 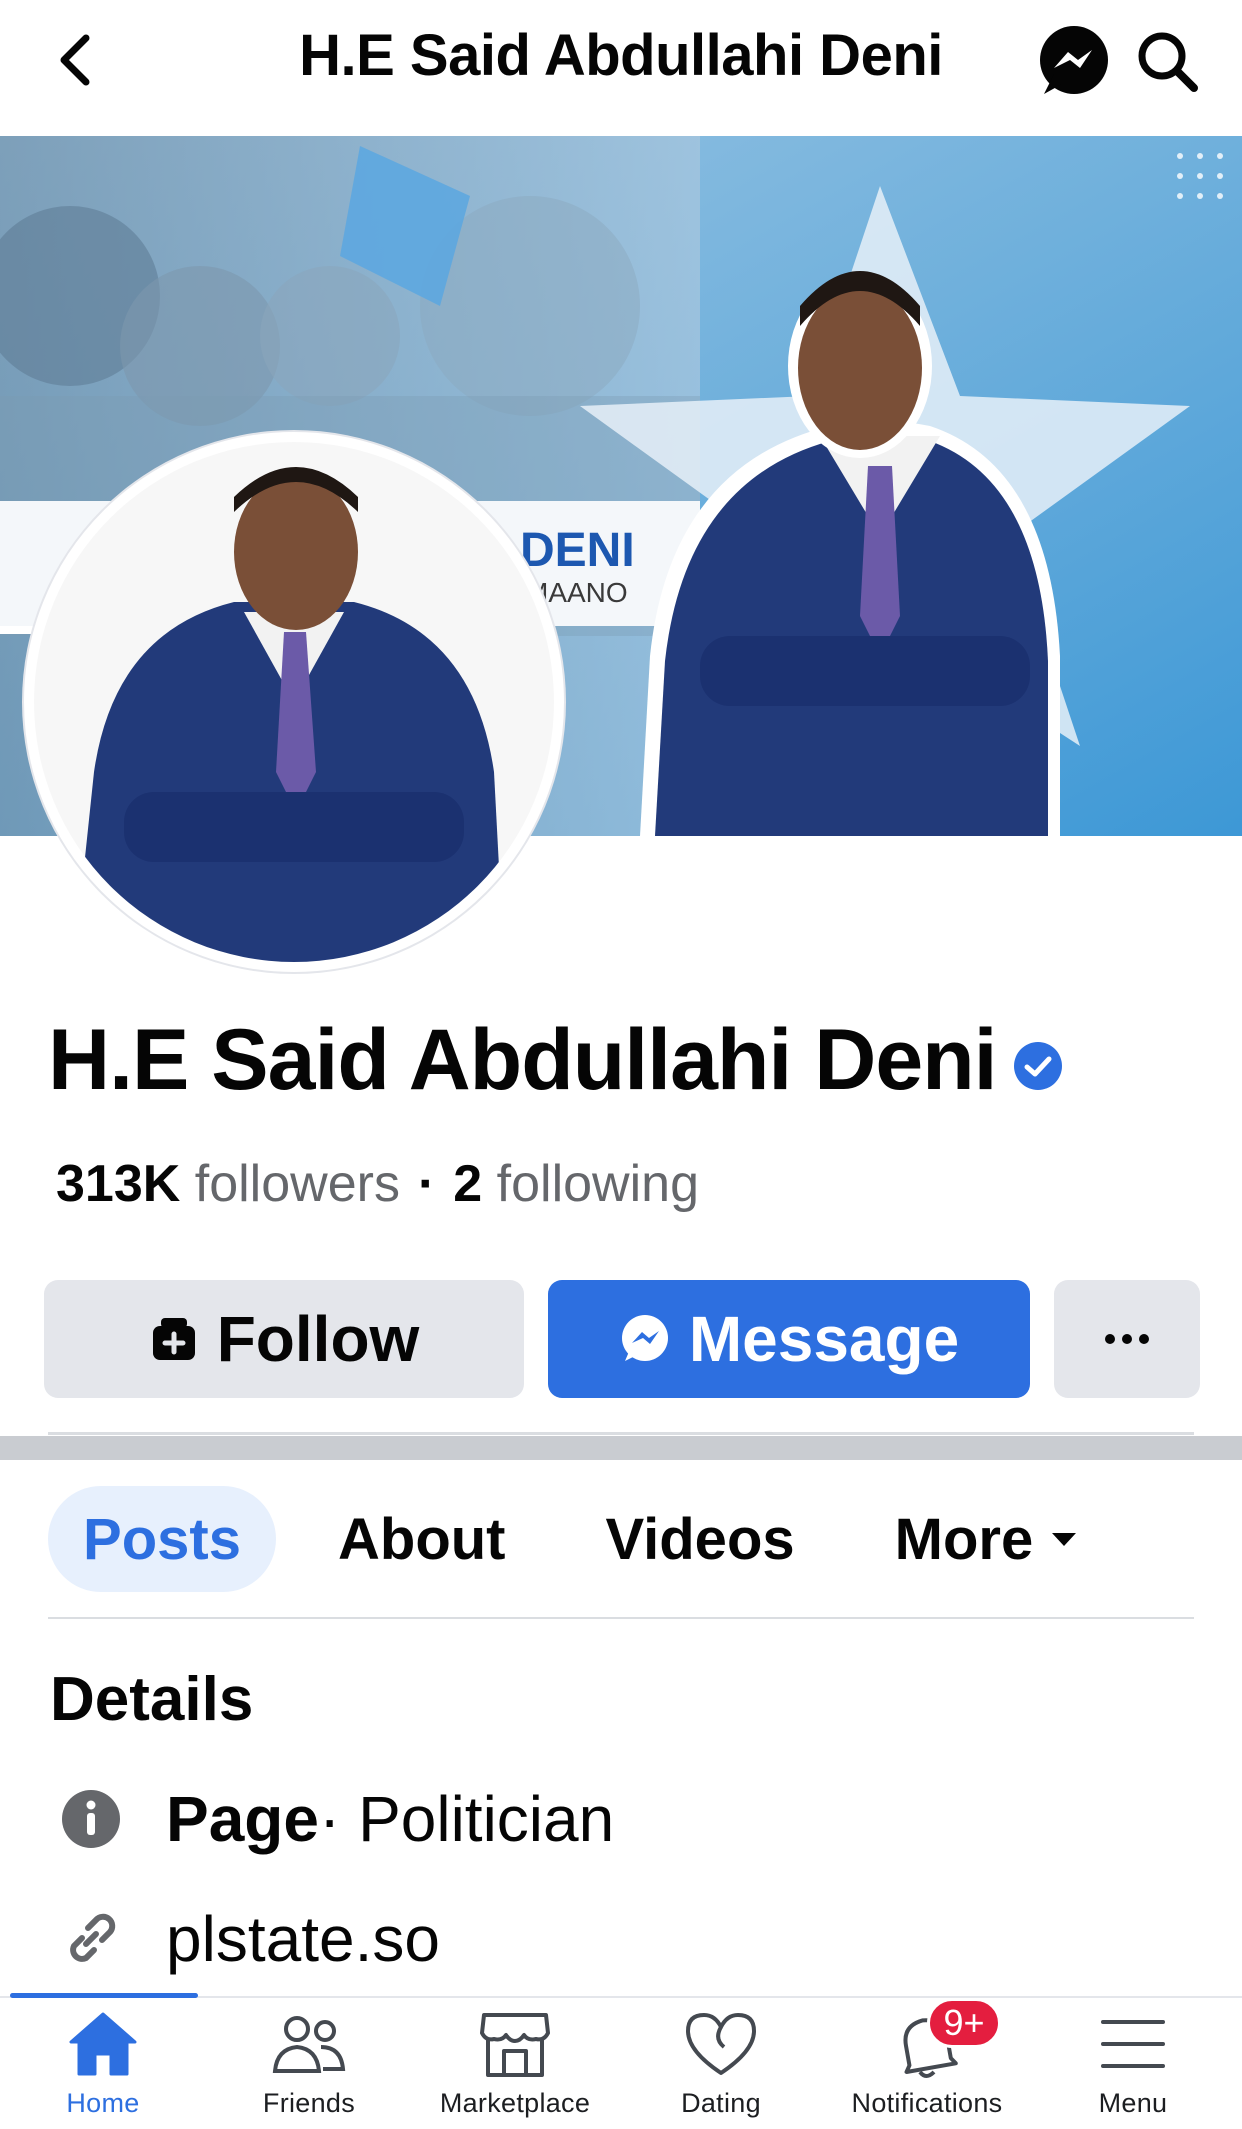 What do you see at coordinates (294, 702) in the screenshot?
I see `profile-photo` at bounding box center [294, 702].